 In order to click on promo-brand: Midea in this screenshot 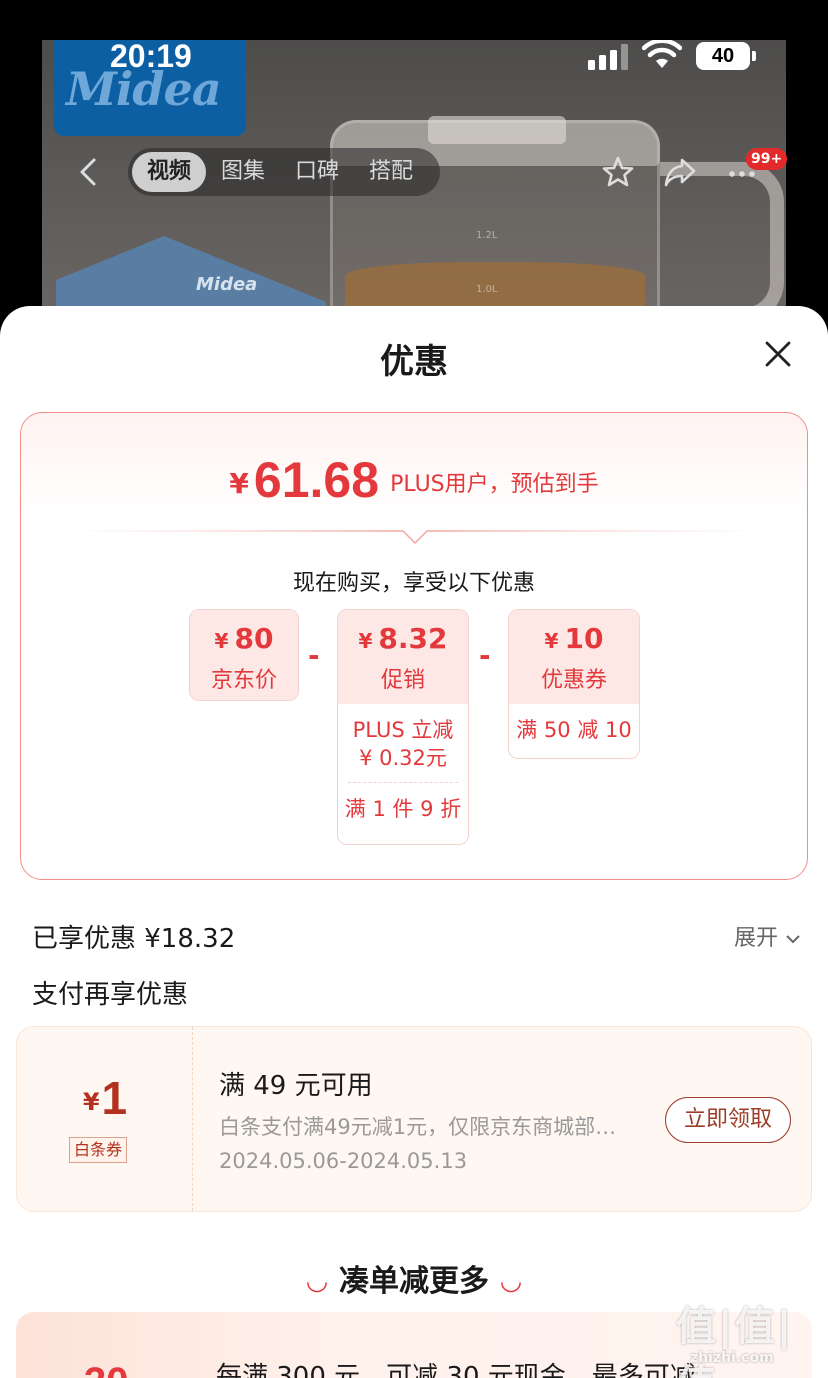, I will do `click(227, 284)`.